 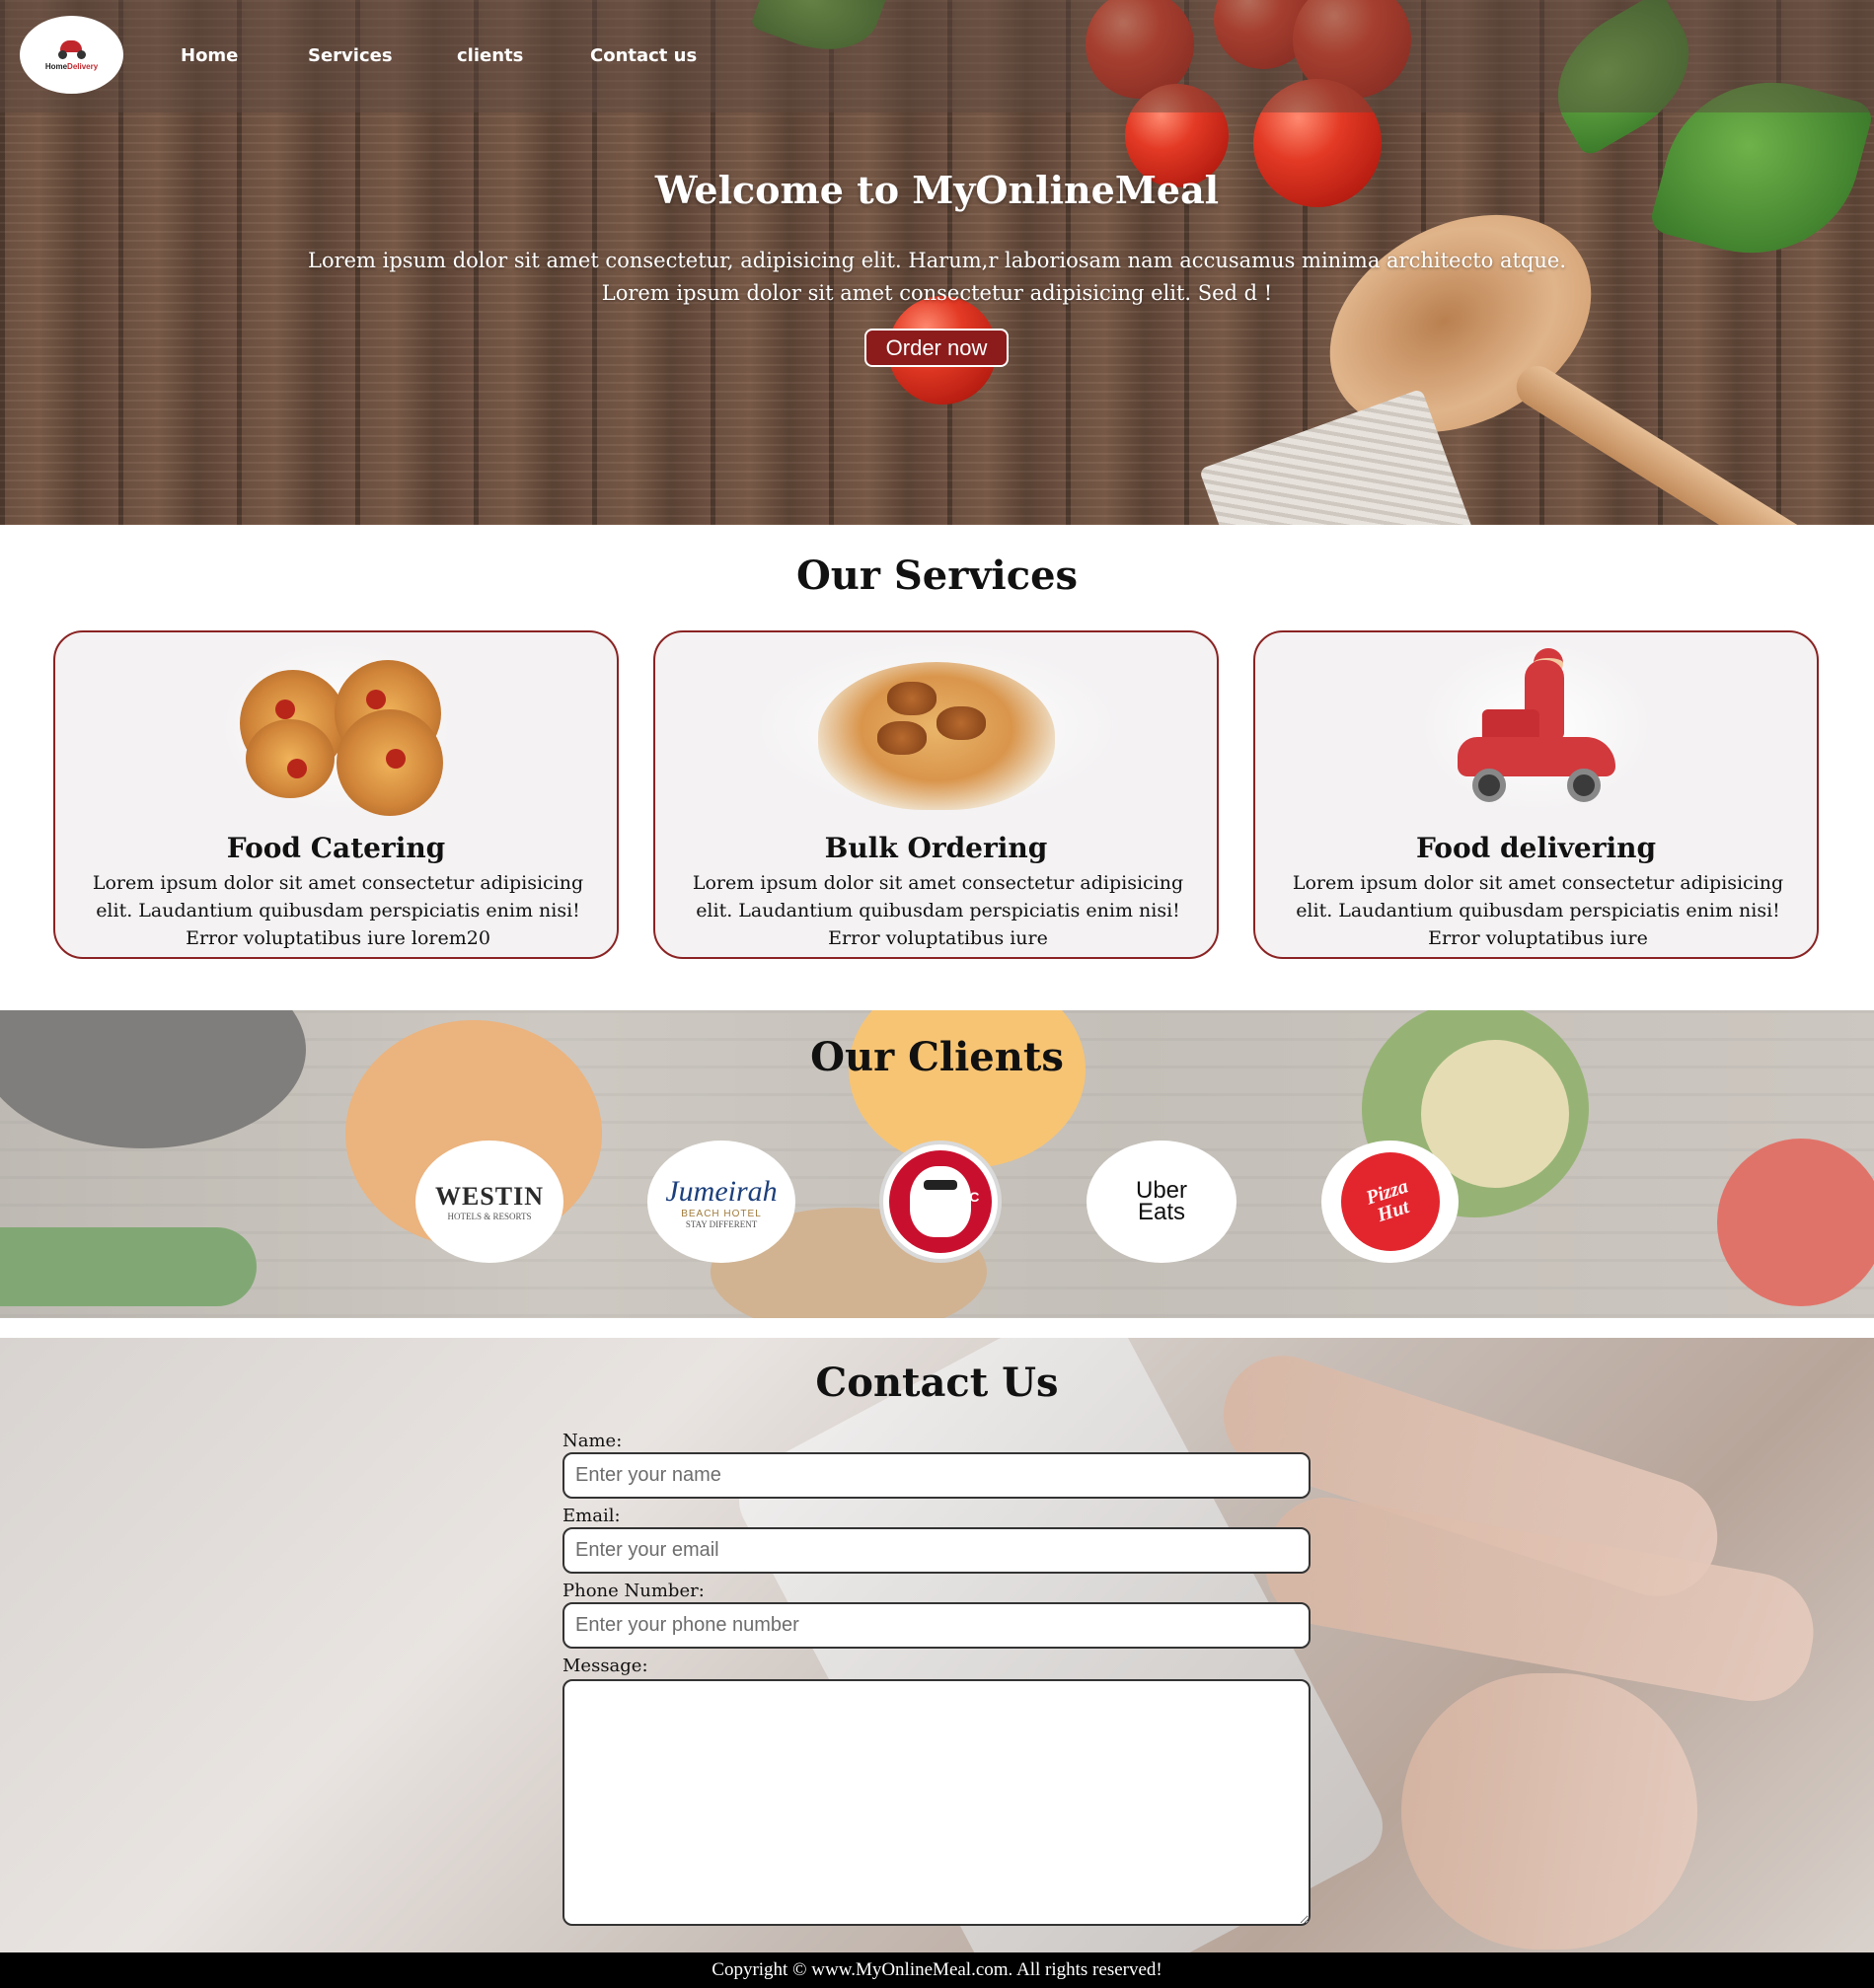 I want to click on order-now-button: Order now, so click(x=937, y=348).